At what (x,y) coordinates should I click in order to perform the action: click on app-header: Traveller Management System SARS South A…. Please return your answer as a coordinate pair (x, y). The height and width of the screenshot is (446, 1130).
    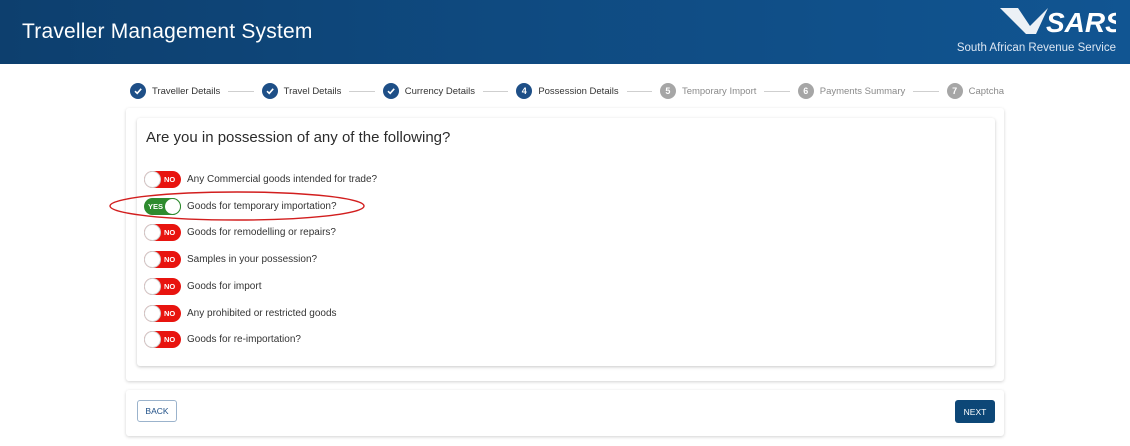
    Looking at the image, I should click on (565, 32).